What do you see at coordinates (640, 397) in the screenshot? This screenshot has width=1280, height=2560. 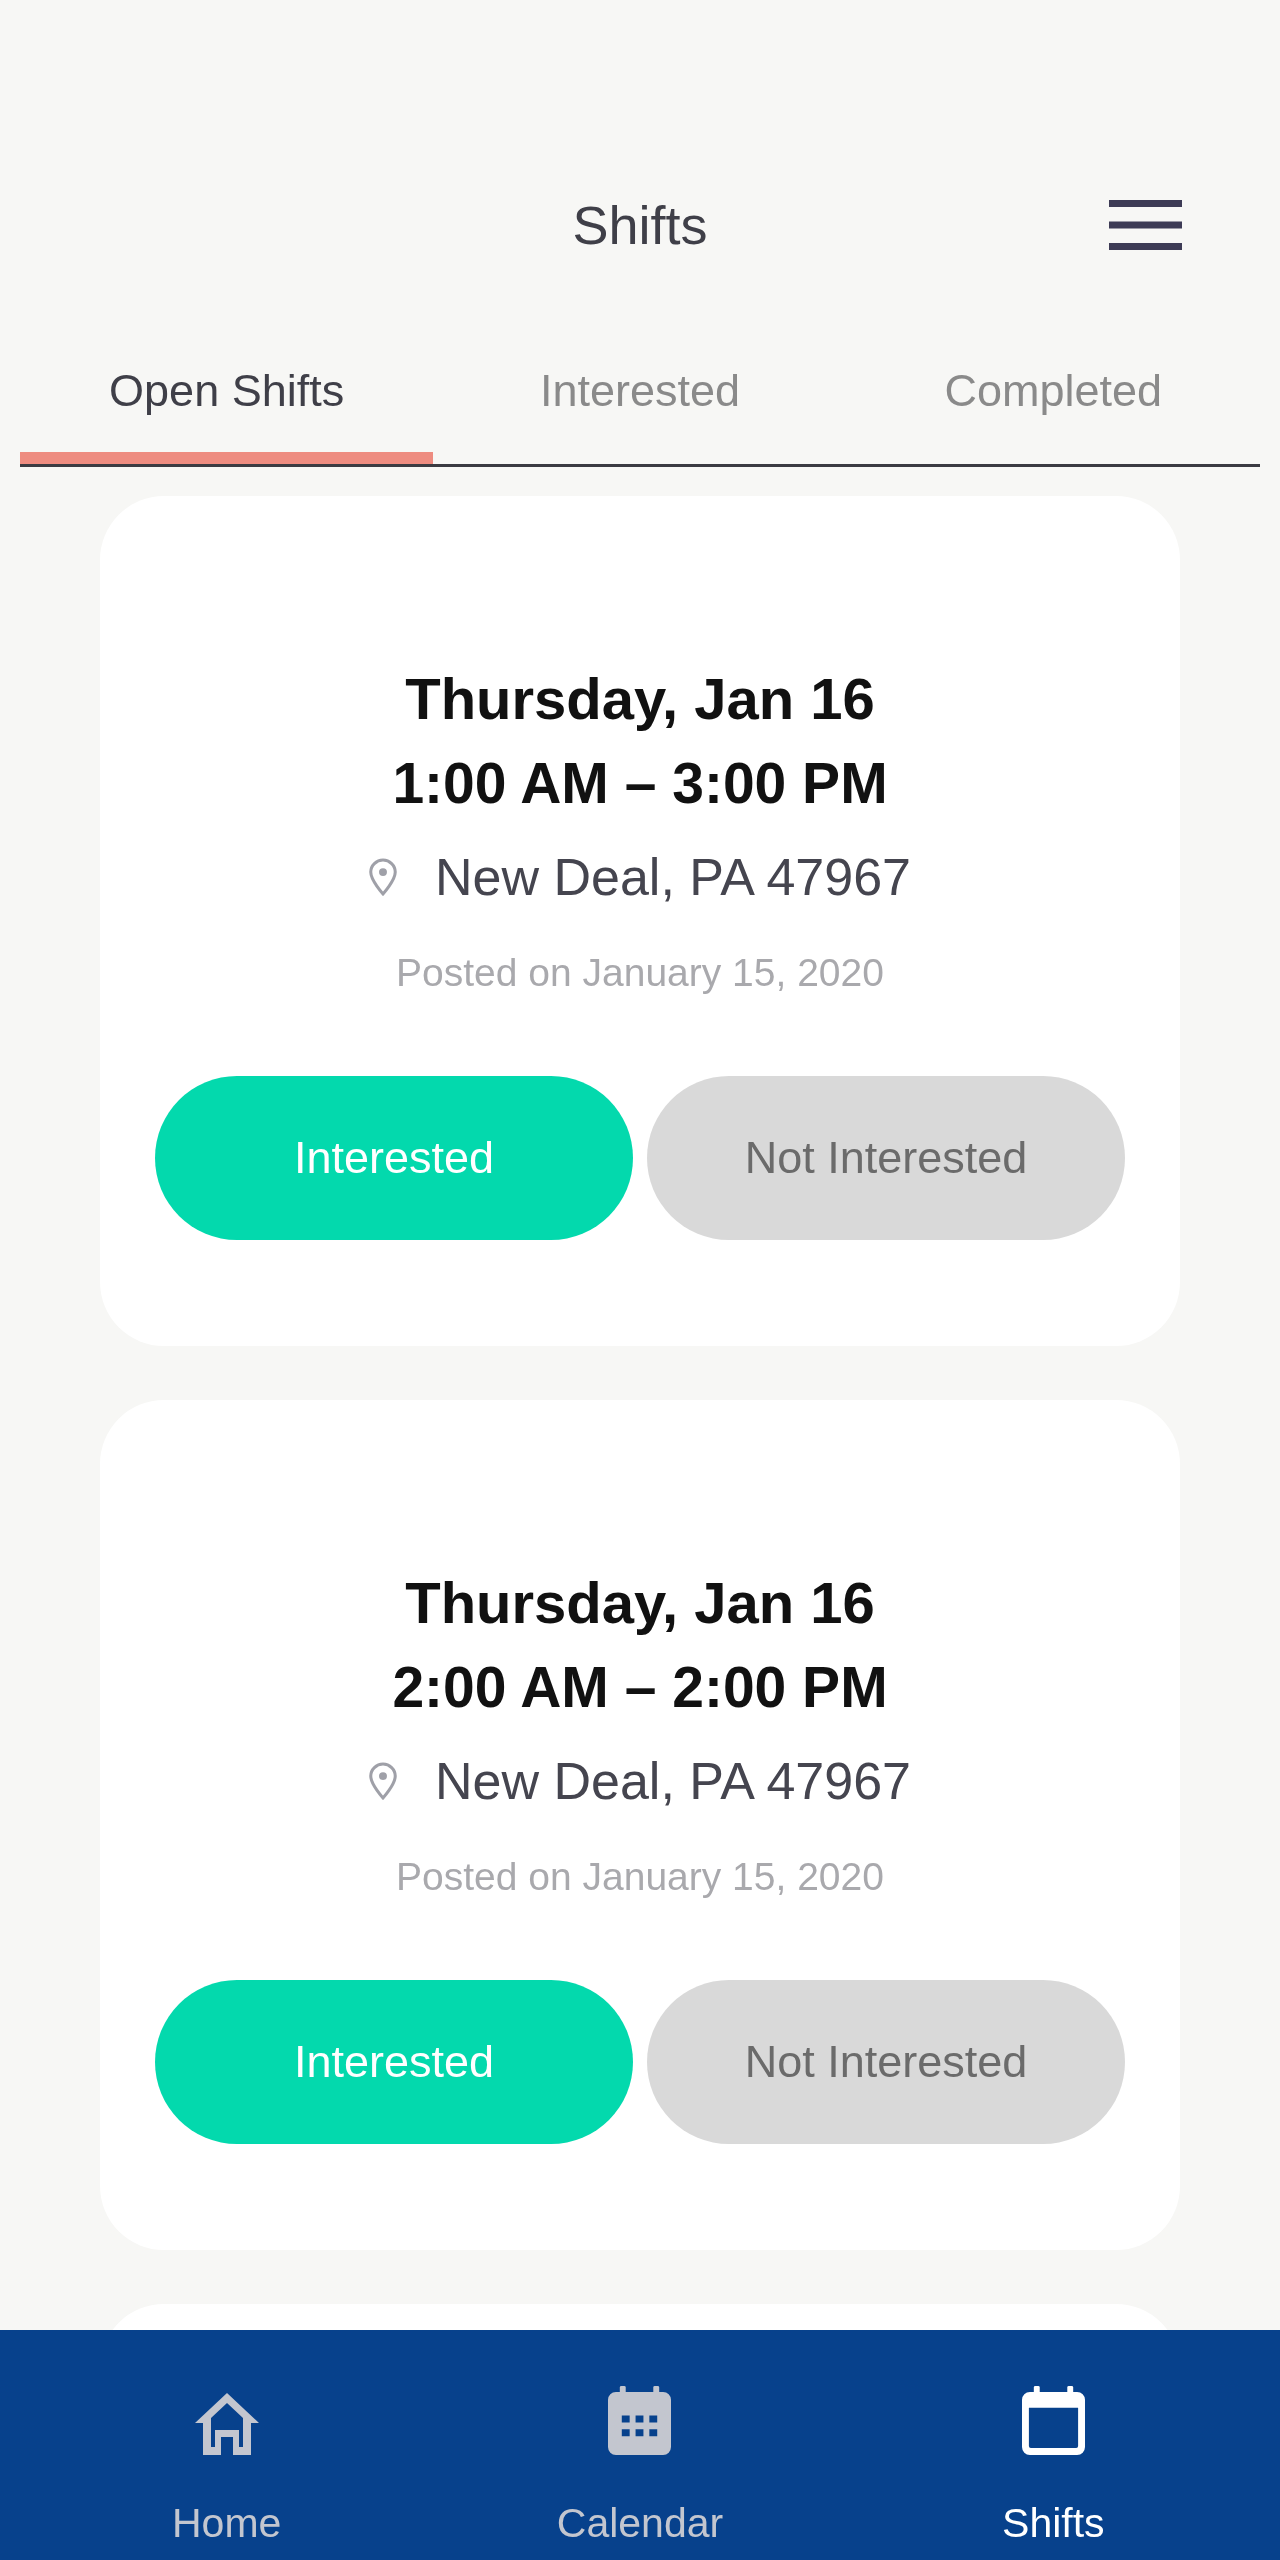 I see `tab: Interested` at bounding box center [640, 397].